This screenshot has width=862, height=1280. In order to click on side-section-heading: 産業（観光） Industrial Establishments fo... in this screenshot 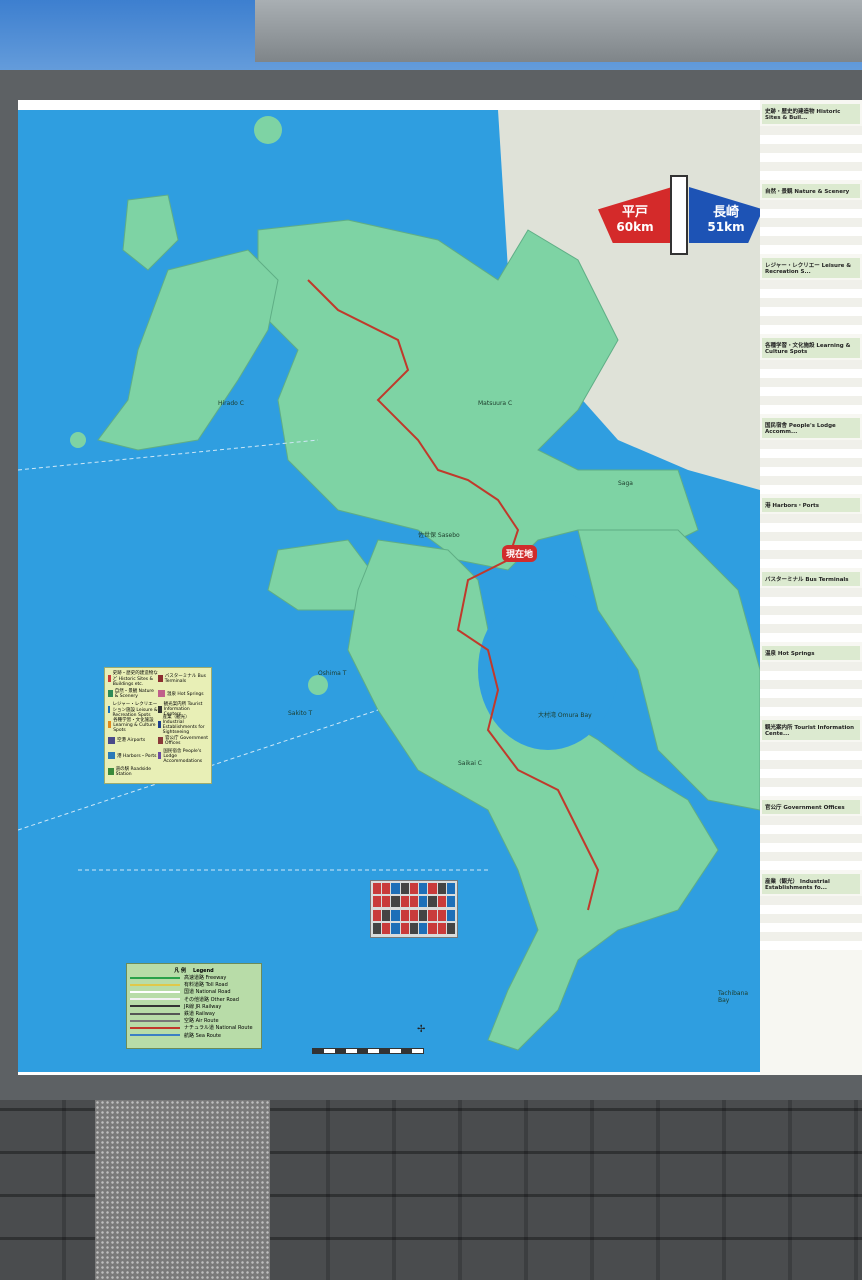, I will do `click(811, 884)`.